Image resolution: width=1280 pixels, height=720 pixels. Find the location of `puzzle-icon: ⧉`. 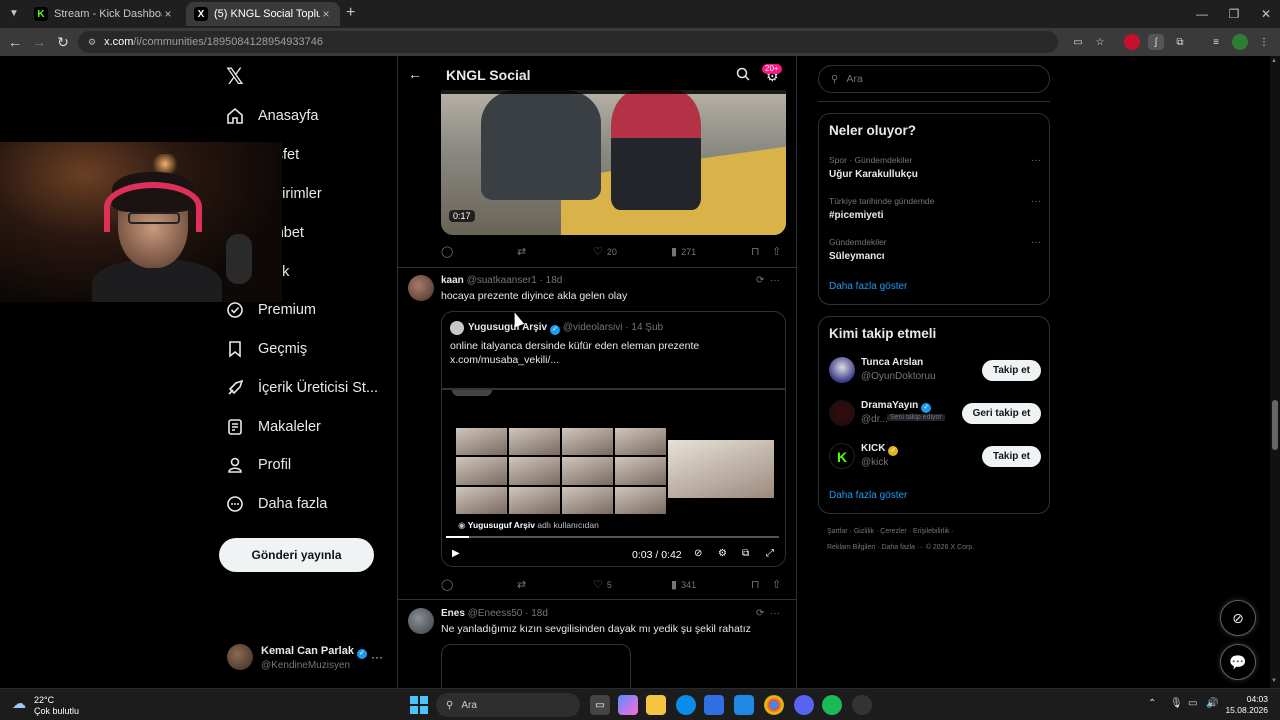

puzzle-icon: ⧉ is located at coordinates (1180, 42).